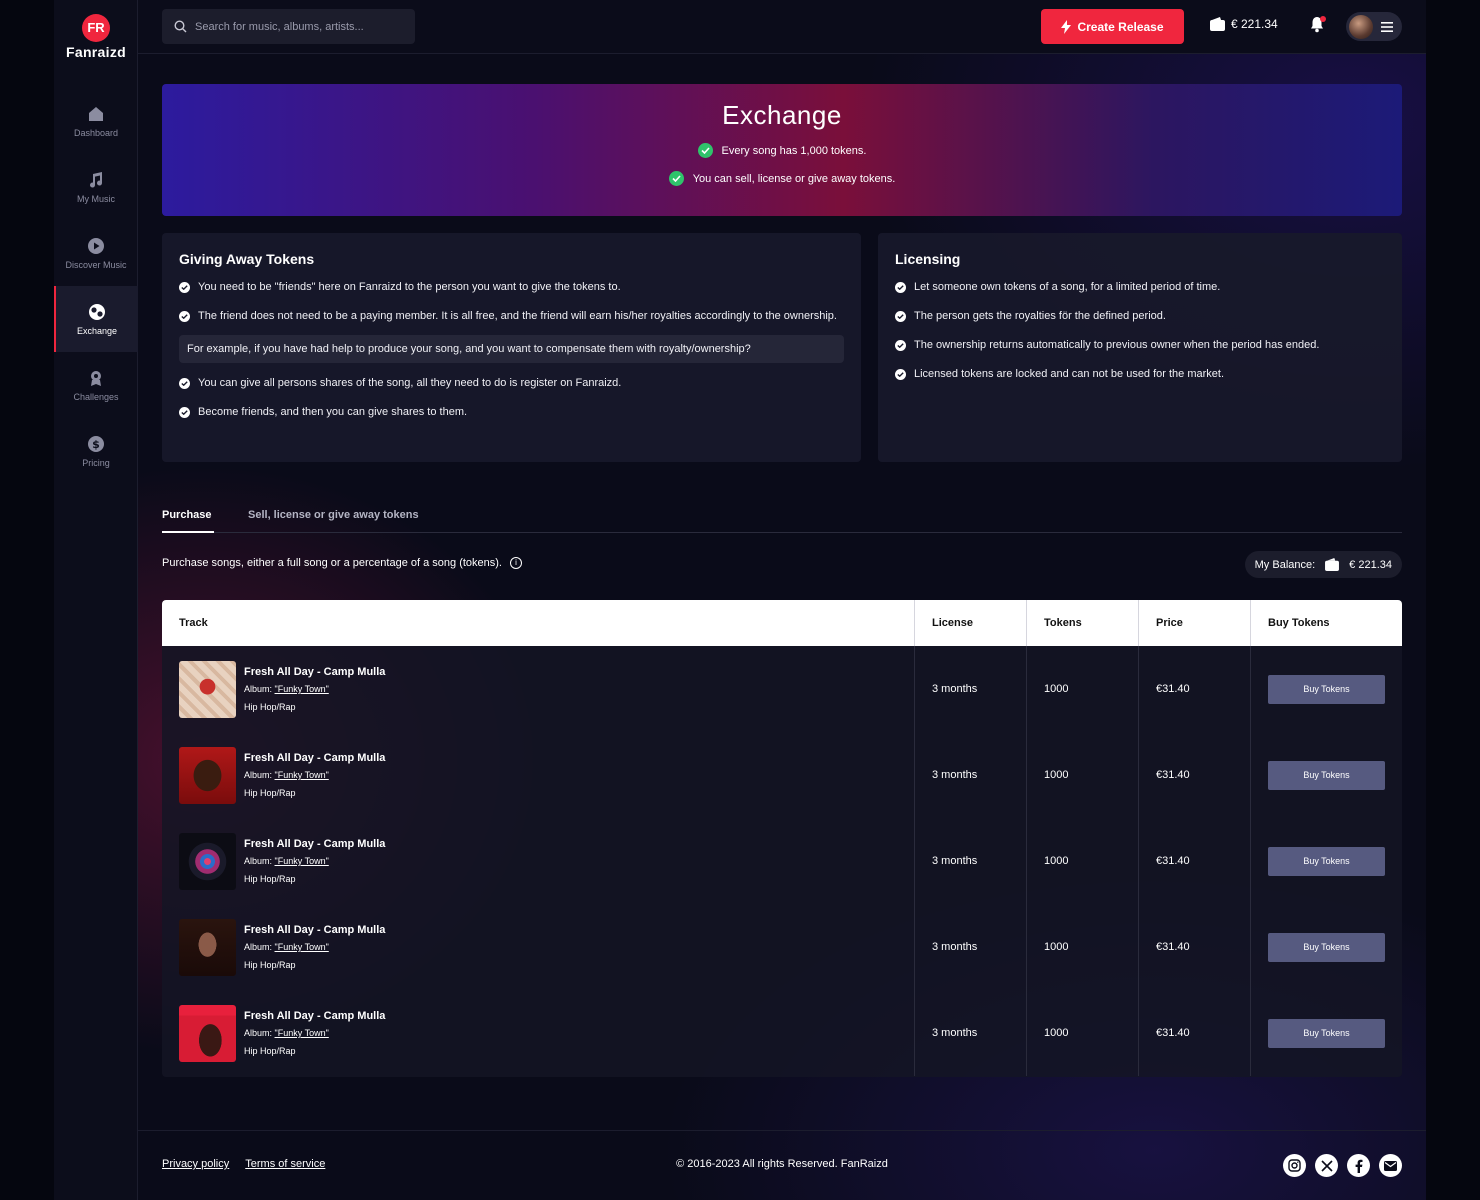 The width and height of the screenshot is (1480, 1200). What do you see at coordinates (1285, 564) in the screenshot?
I see `balance-label: My Balance:` at bounding box center [1285, 564].